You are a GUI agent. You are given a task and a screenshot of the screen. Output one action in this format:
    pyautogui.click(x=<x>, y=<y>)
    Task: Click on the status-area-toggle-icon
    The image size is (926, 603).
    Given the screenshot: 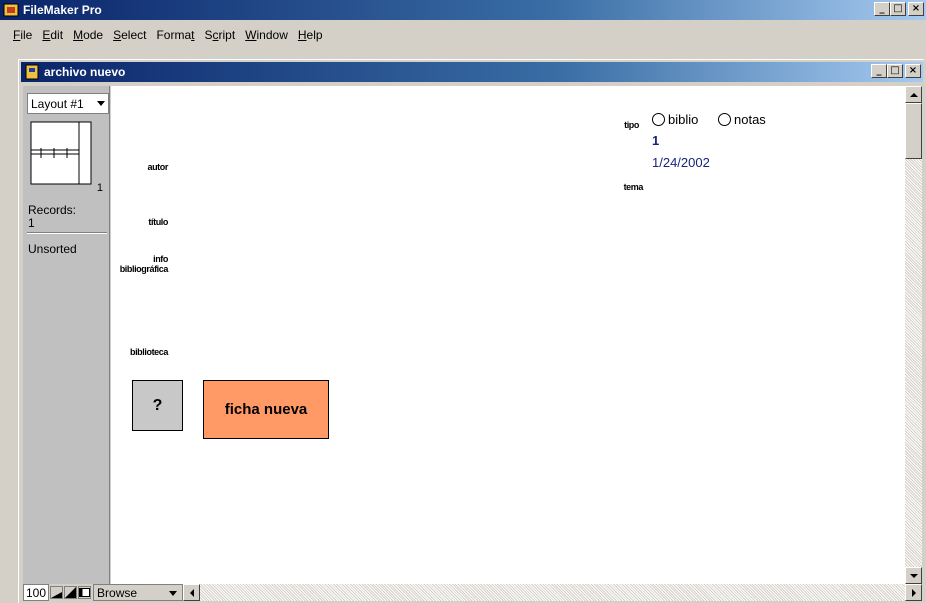 What is the action you would take?
    pyautogui.click(x=85, y=592)
    